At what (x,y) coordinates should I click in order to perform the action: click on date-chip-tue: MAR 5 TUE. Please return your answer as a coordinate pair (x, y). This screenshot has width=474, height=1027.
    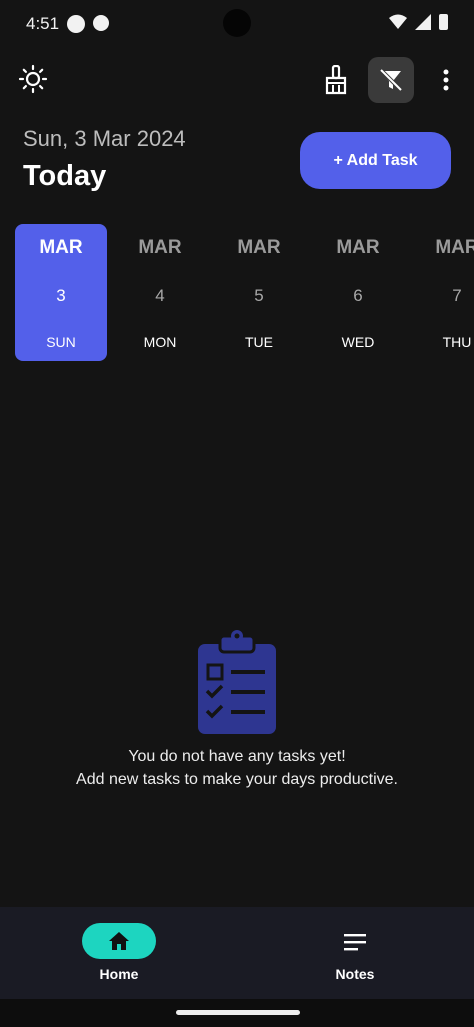
    Looking at the image, I should click on (259, 292).